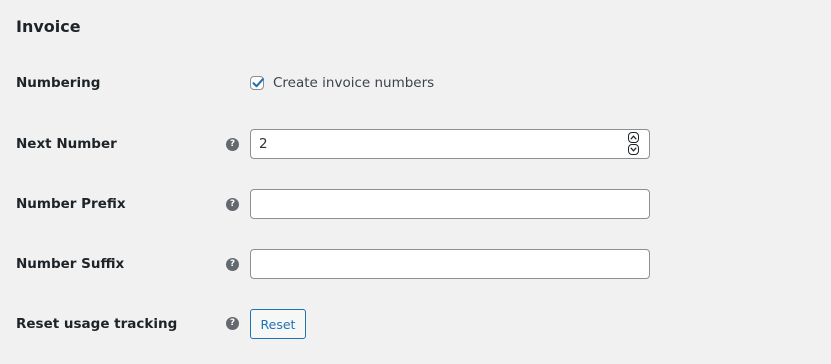  I want to click on number-prefix-label: Number Prefix, so click(71, 204).